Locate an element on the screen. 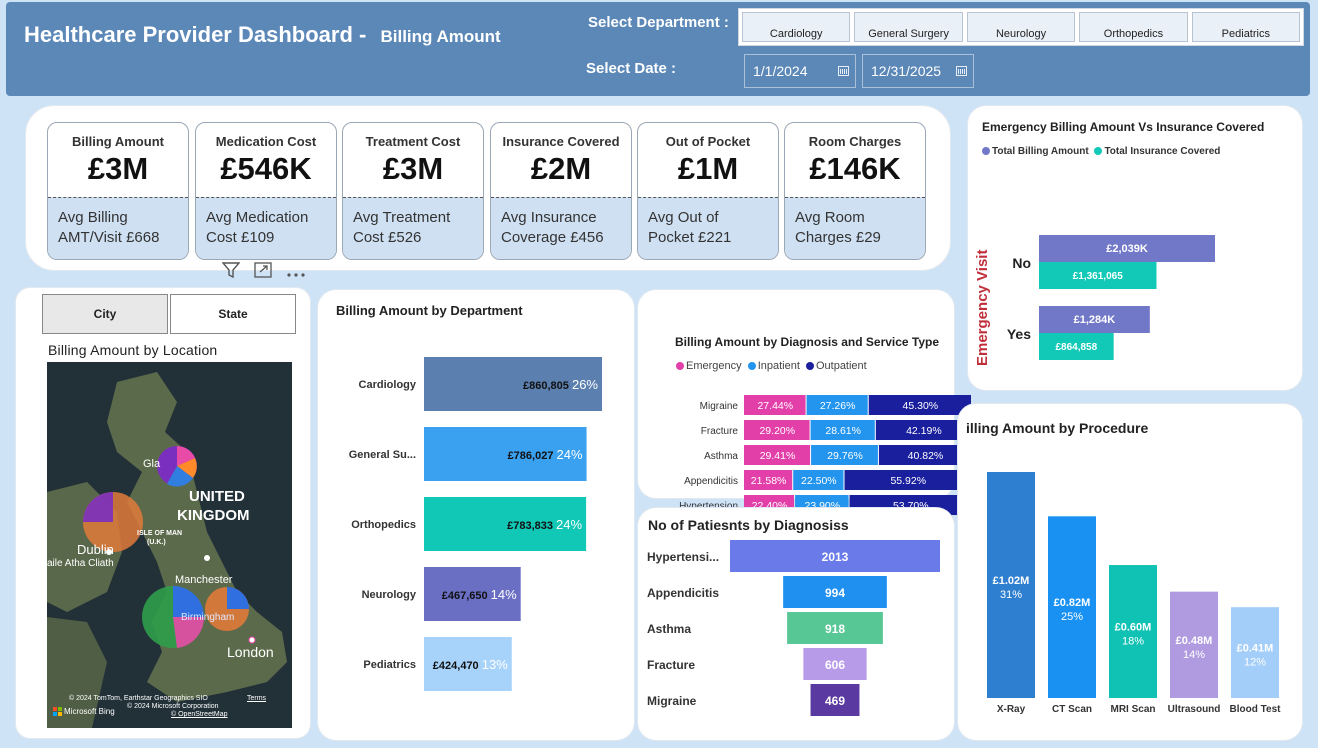  map-label-isle: (U.K.) is located at coordinates (156, 542).